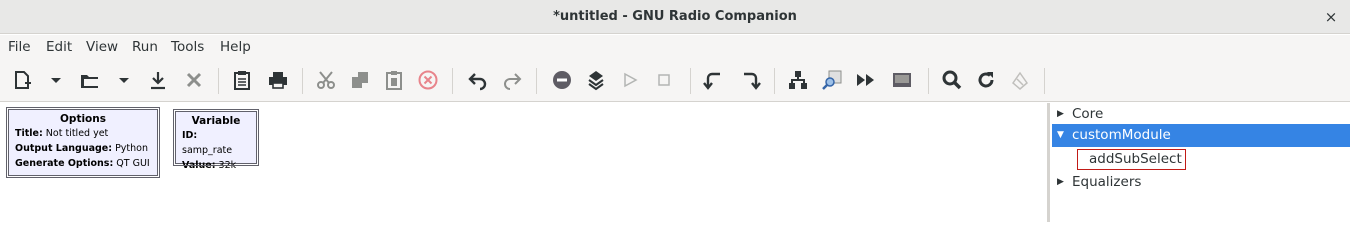 The height and width of the screenshot is (240, 1350). What do you see at coordinates (798, 80) in the screenshot?
I see `hierarchy-icon` at bounding box center [798, 80].